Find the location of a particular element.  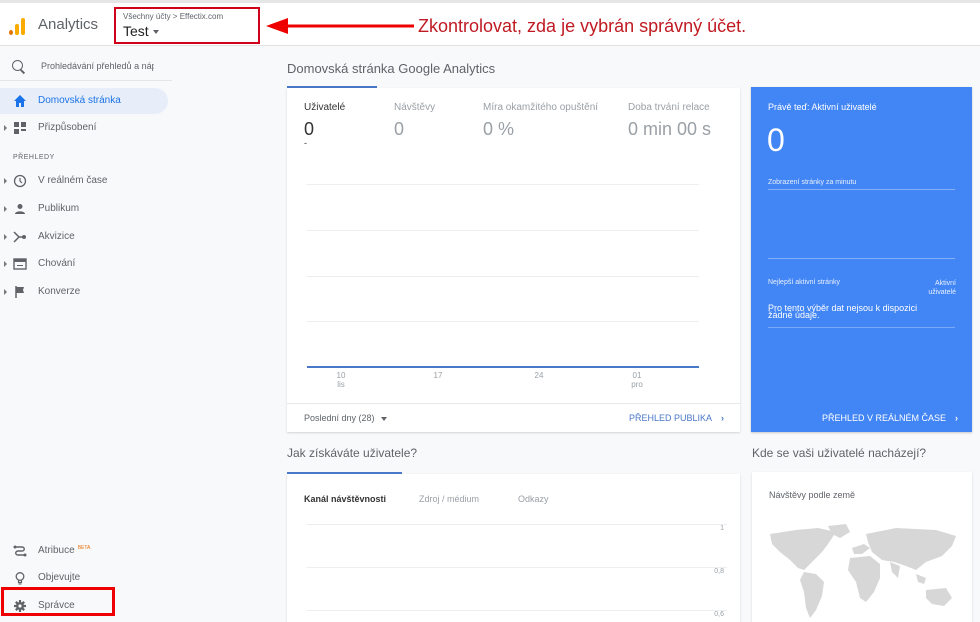

person-icon is located at coordinates (20, 209).